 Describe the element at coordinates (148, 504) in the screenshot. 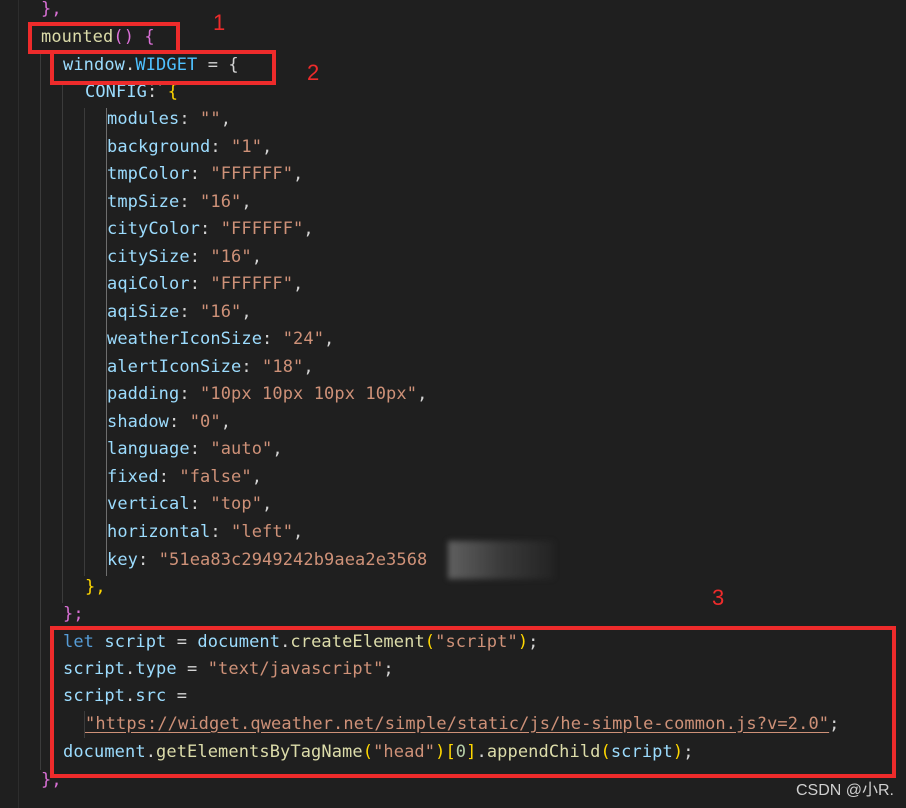

I see `config-key: vertical` at that location.